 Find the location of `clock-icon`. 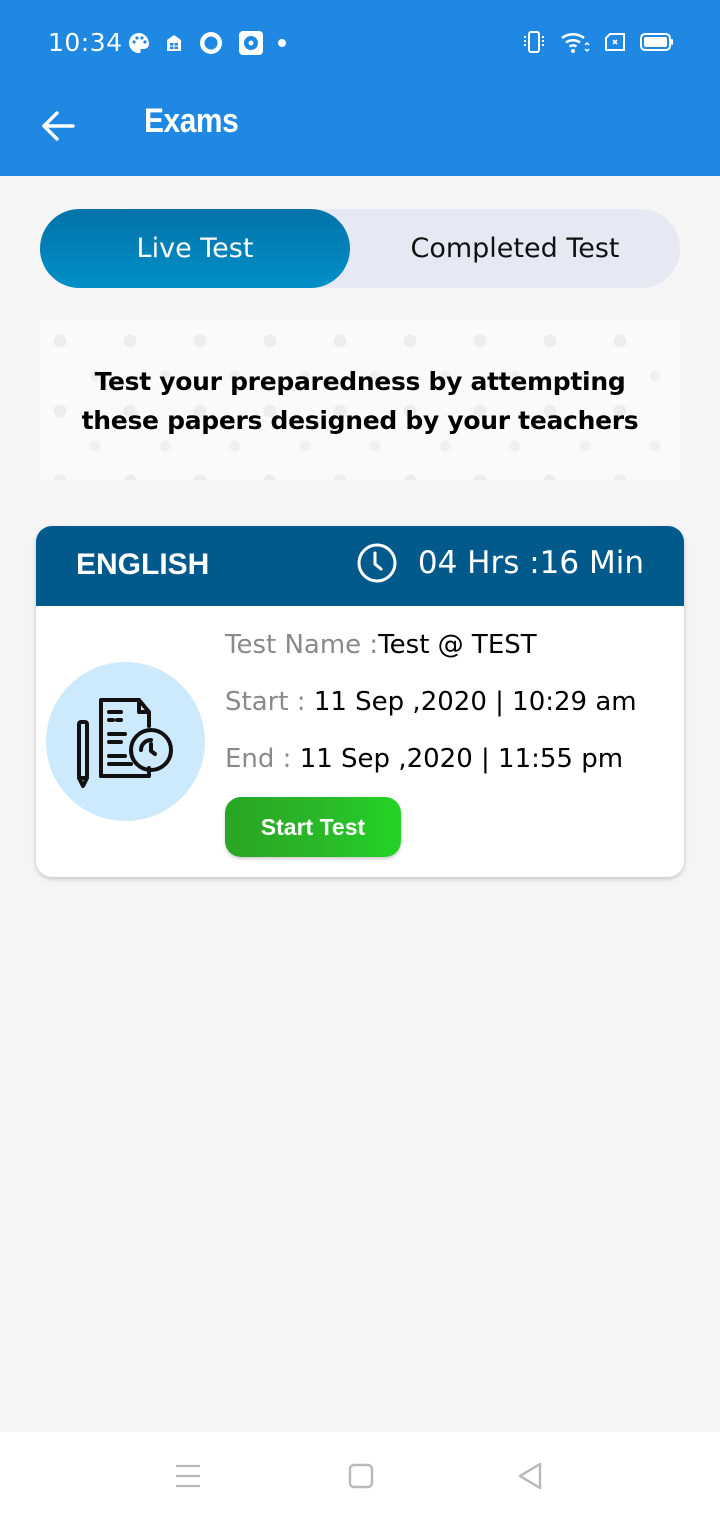

clock-icon is located at coordinates (377, 563).